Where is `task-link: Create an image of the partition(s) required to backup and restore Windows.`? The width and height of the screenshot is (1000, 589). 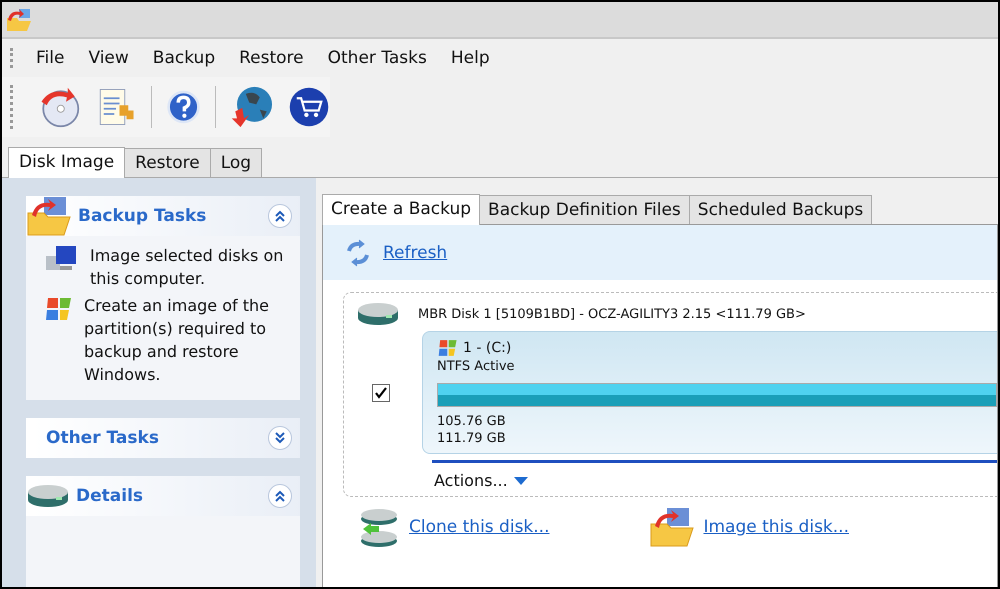 task-link: Create an image of the partition(s) required to backup and restore Windows. is located at coordinates (184, 340).